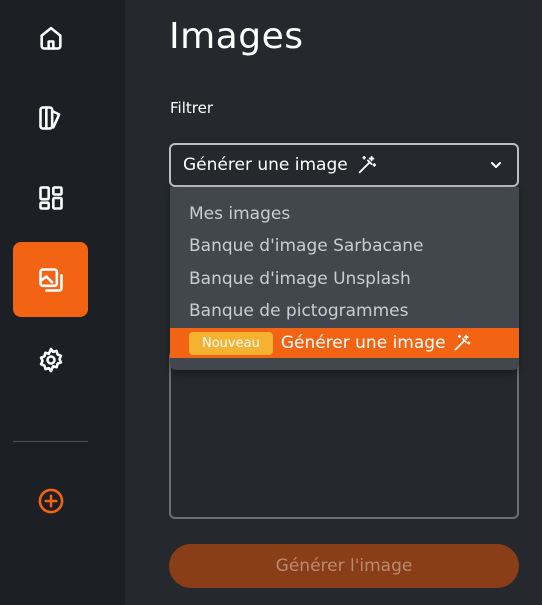  What do you see at coordinates (239, 214) in the screenshot?
I see `option-mes-images: Mes images` at bounding box center [239, 214].